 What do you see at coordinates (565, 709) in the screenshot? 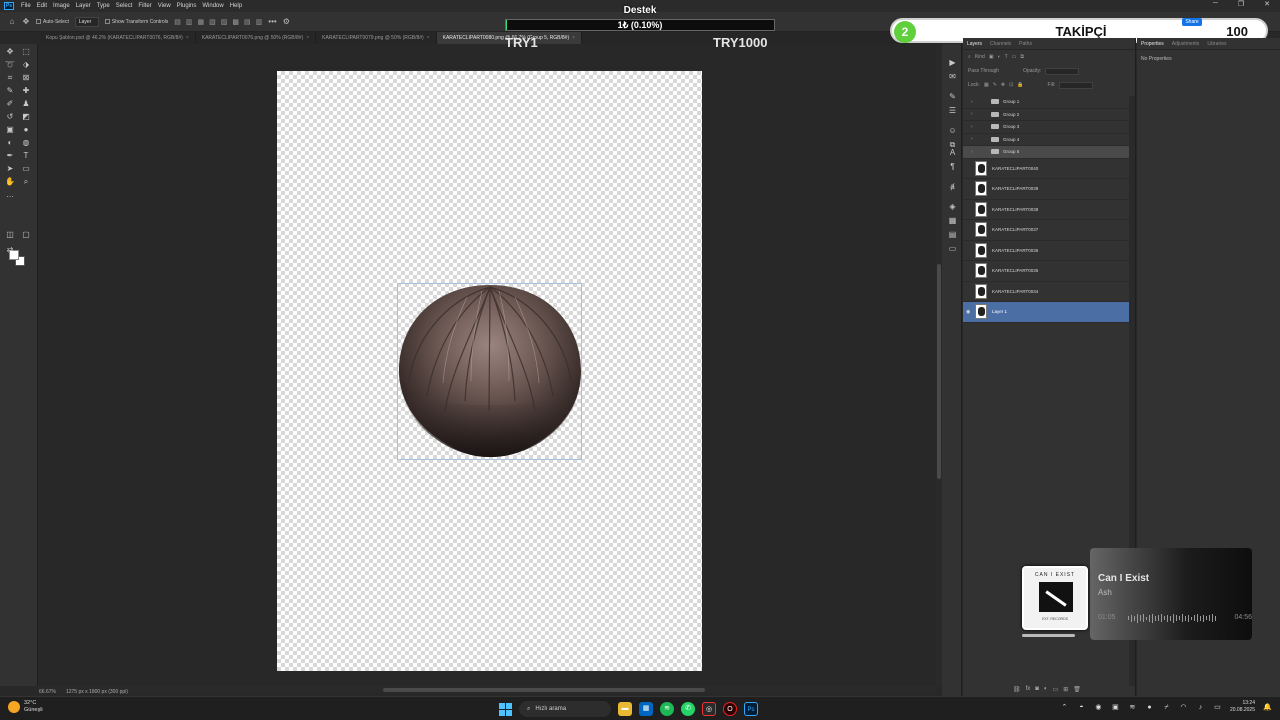
I see `taskbar-search: ⌕ Hızlı arama` at bounding box center [565, 709].